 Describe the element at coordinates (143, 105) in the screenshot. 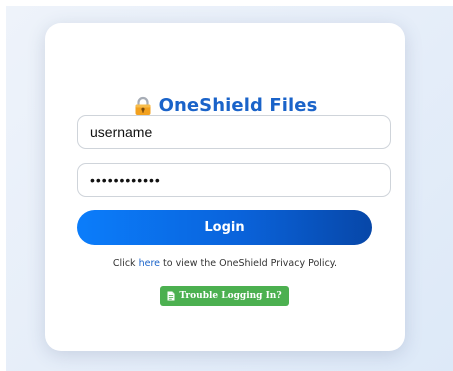

I see `lock-icon` at that location.